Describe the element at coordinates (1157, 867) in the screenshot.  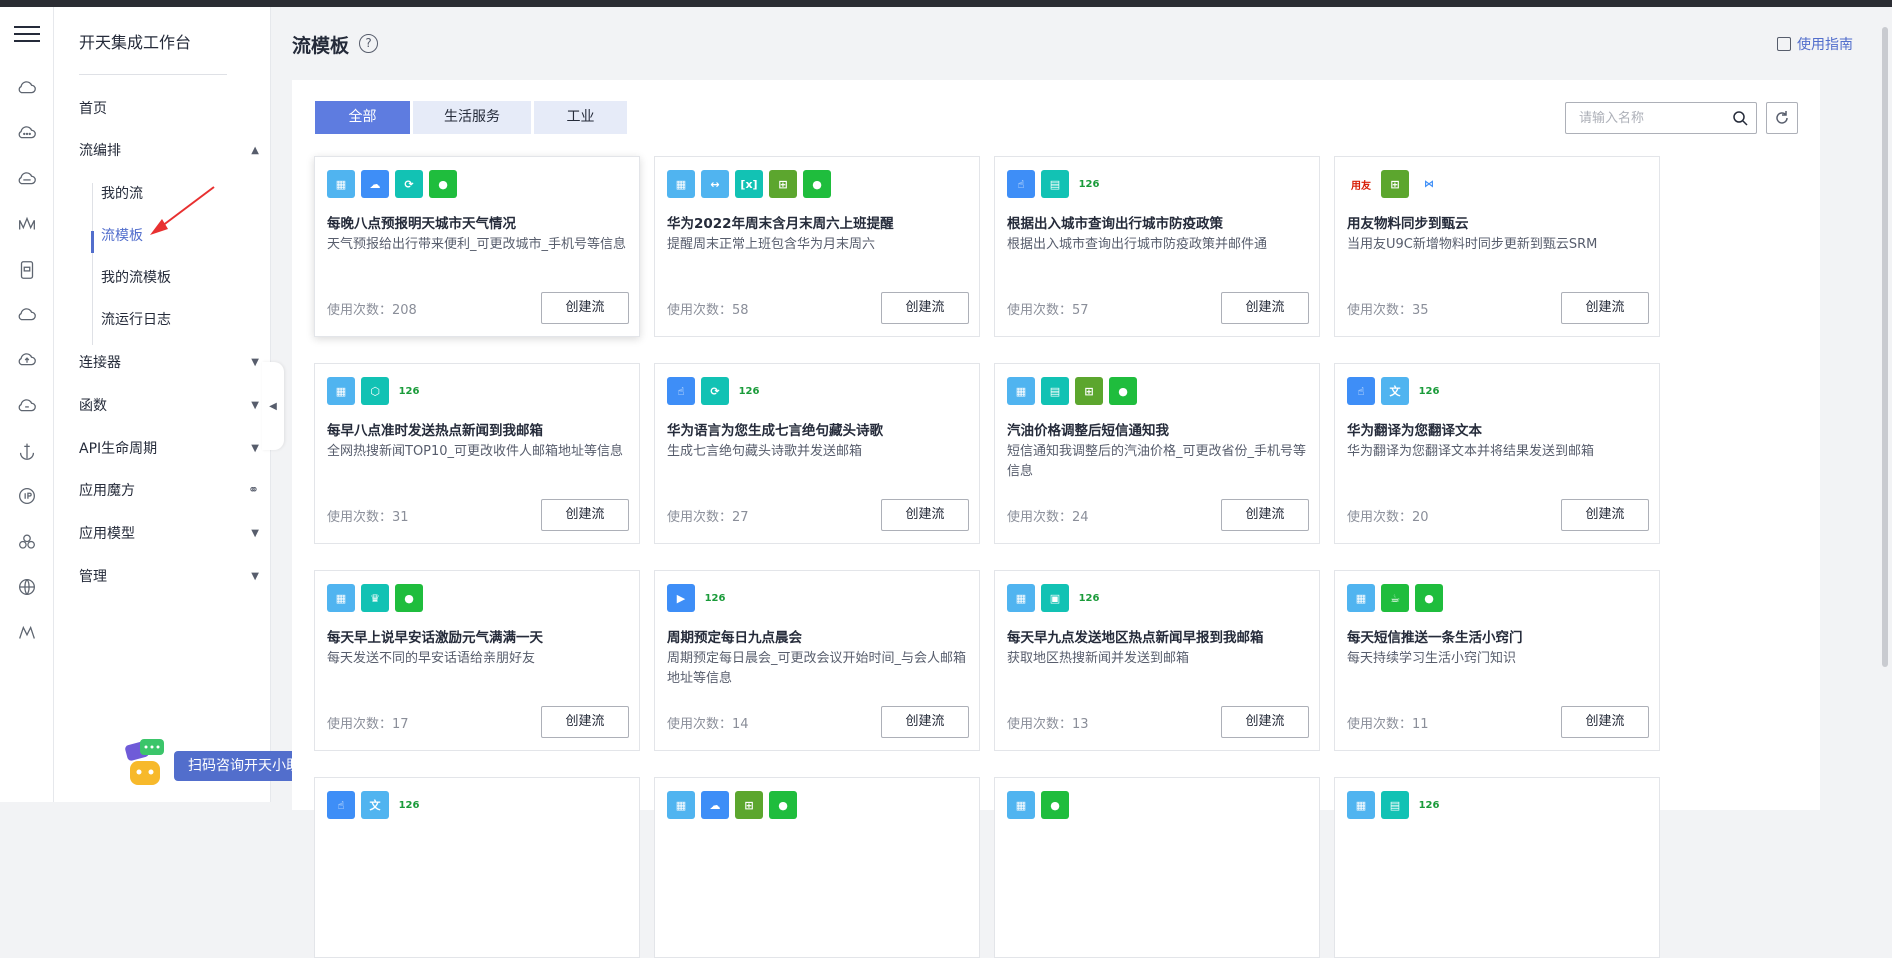
I see `template-card: ▦ ●` at that location.